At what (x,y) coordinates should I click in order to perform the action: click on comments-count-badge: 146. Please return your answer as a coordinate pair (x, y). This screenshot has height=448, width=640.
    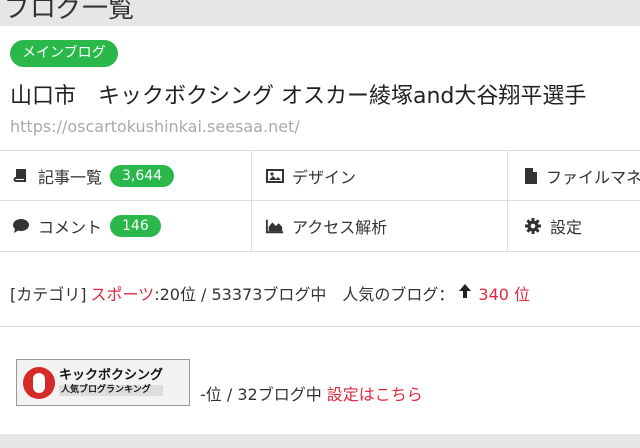
    Looking at the image, I should click on (135, 226).